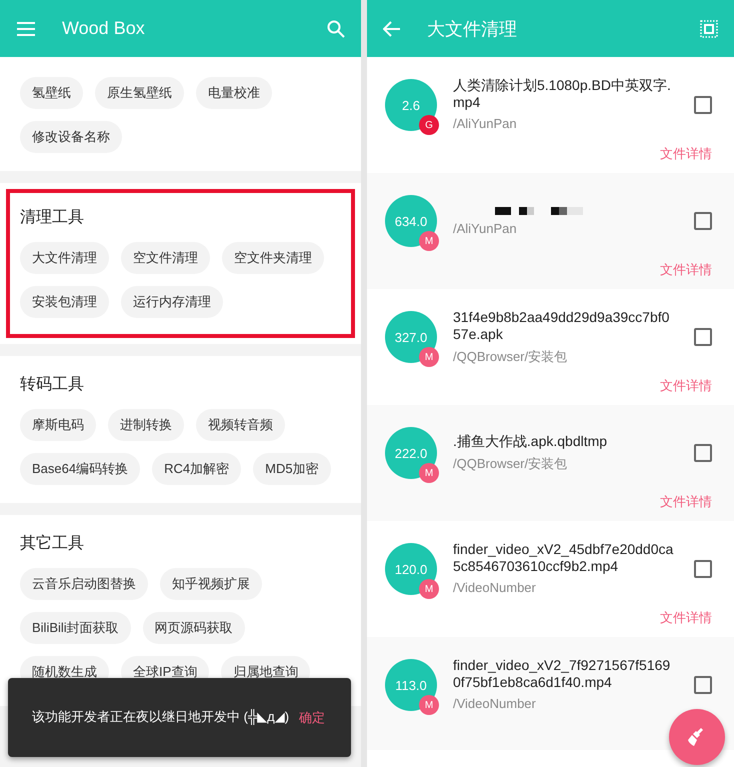 Image resolution: width=734 pixels, height=767 pixels. What do you see at coordinates (472, 29) in the screenshot?
I see `screen-title: 大文件清理` at bounding box center [472, 29].